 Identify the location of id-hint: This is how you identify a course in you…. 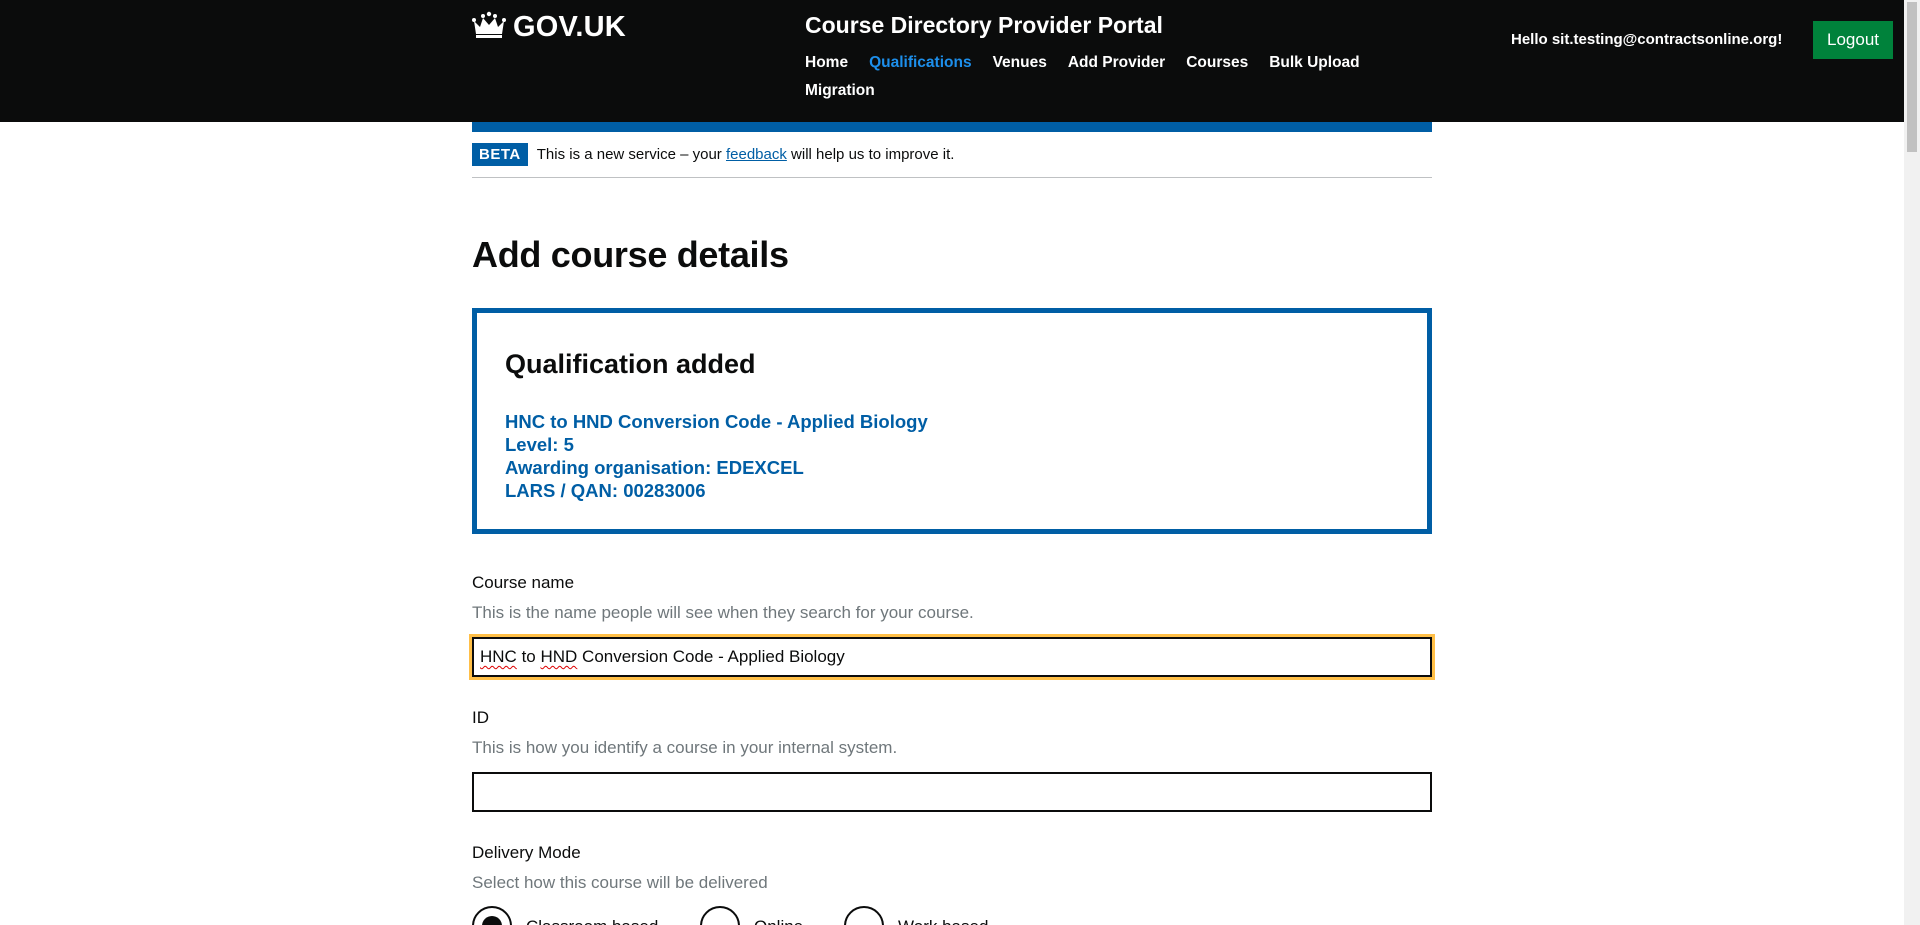
(685, 747).